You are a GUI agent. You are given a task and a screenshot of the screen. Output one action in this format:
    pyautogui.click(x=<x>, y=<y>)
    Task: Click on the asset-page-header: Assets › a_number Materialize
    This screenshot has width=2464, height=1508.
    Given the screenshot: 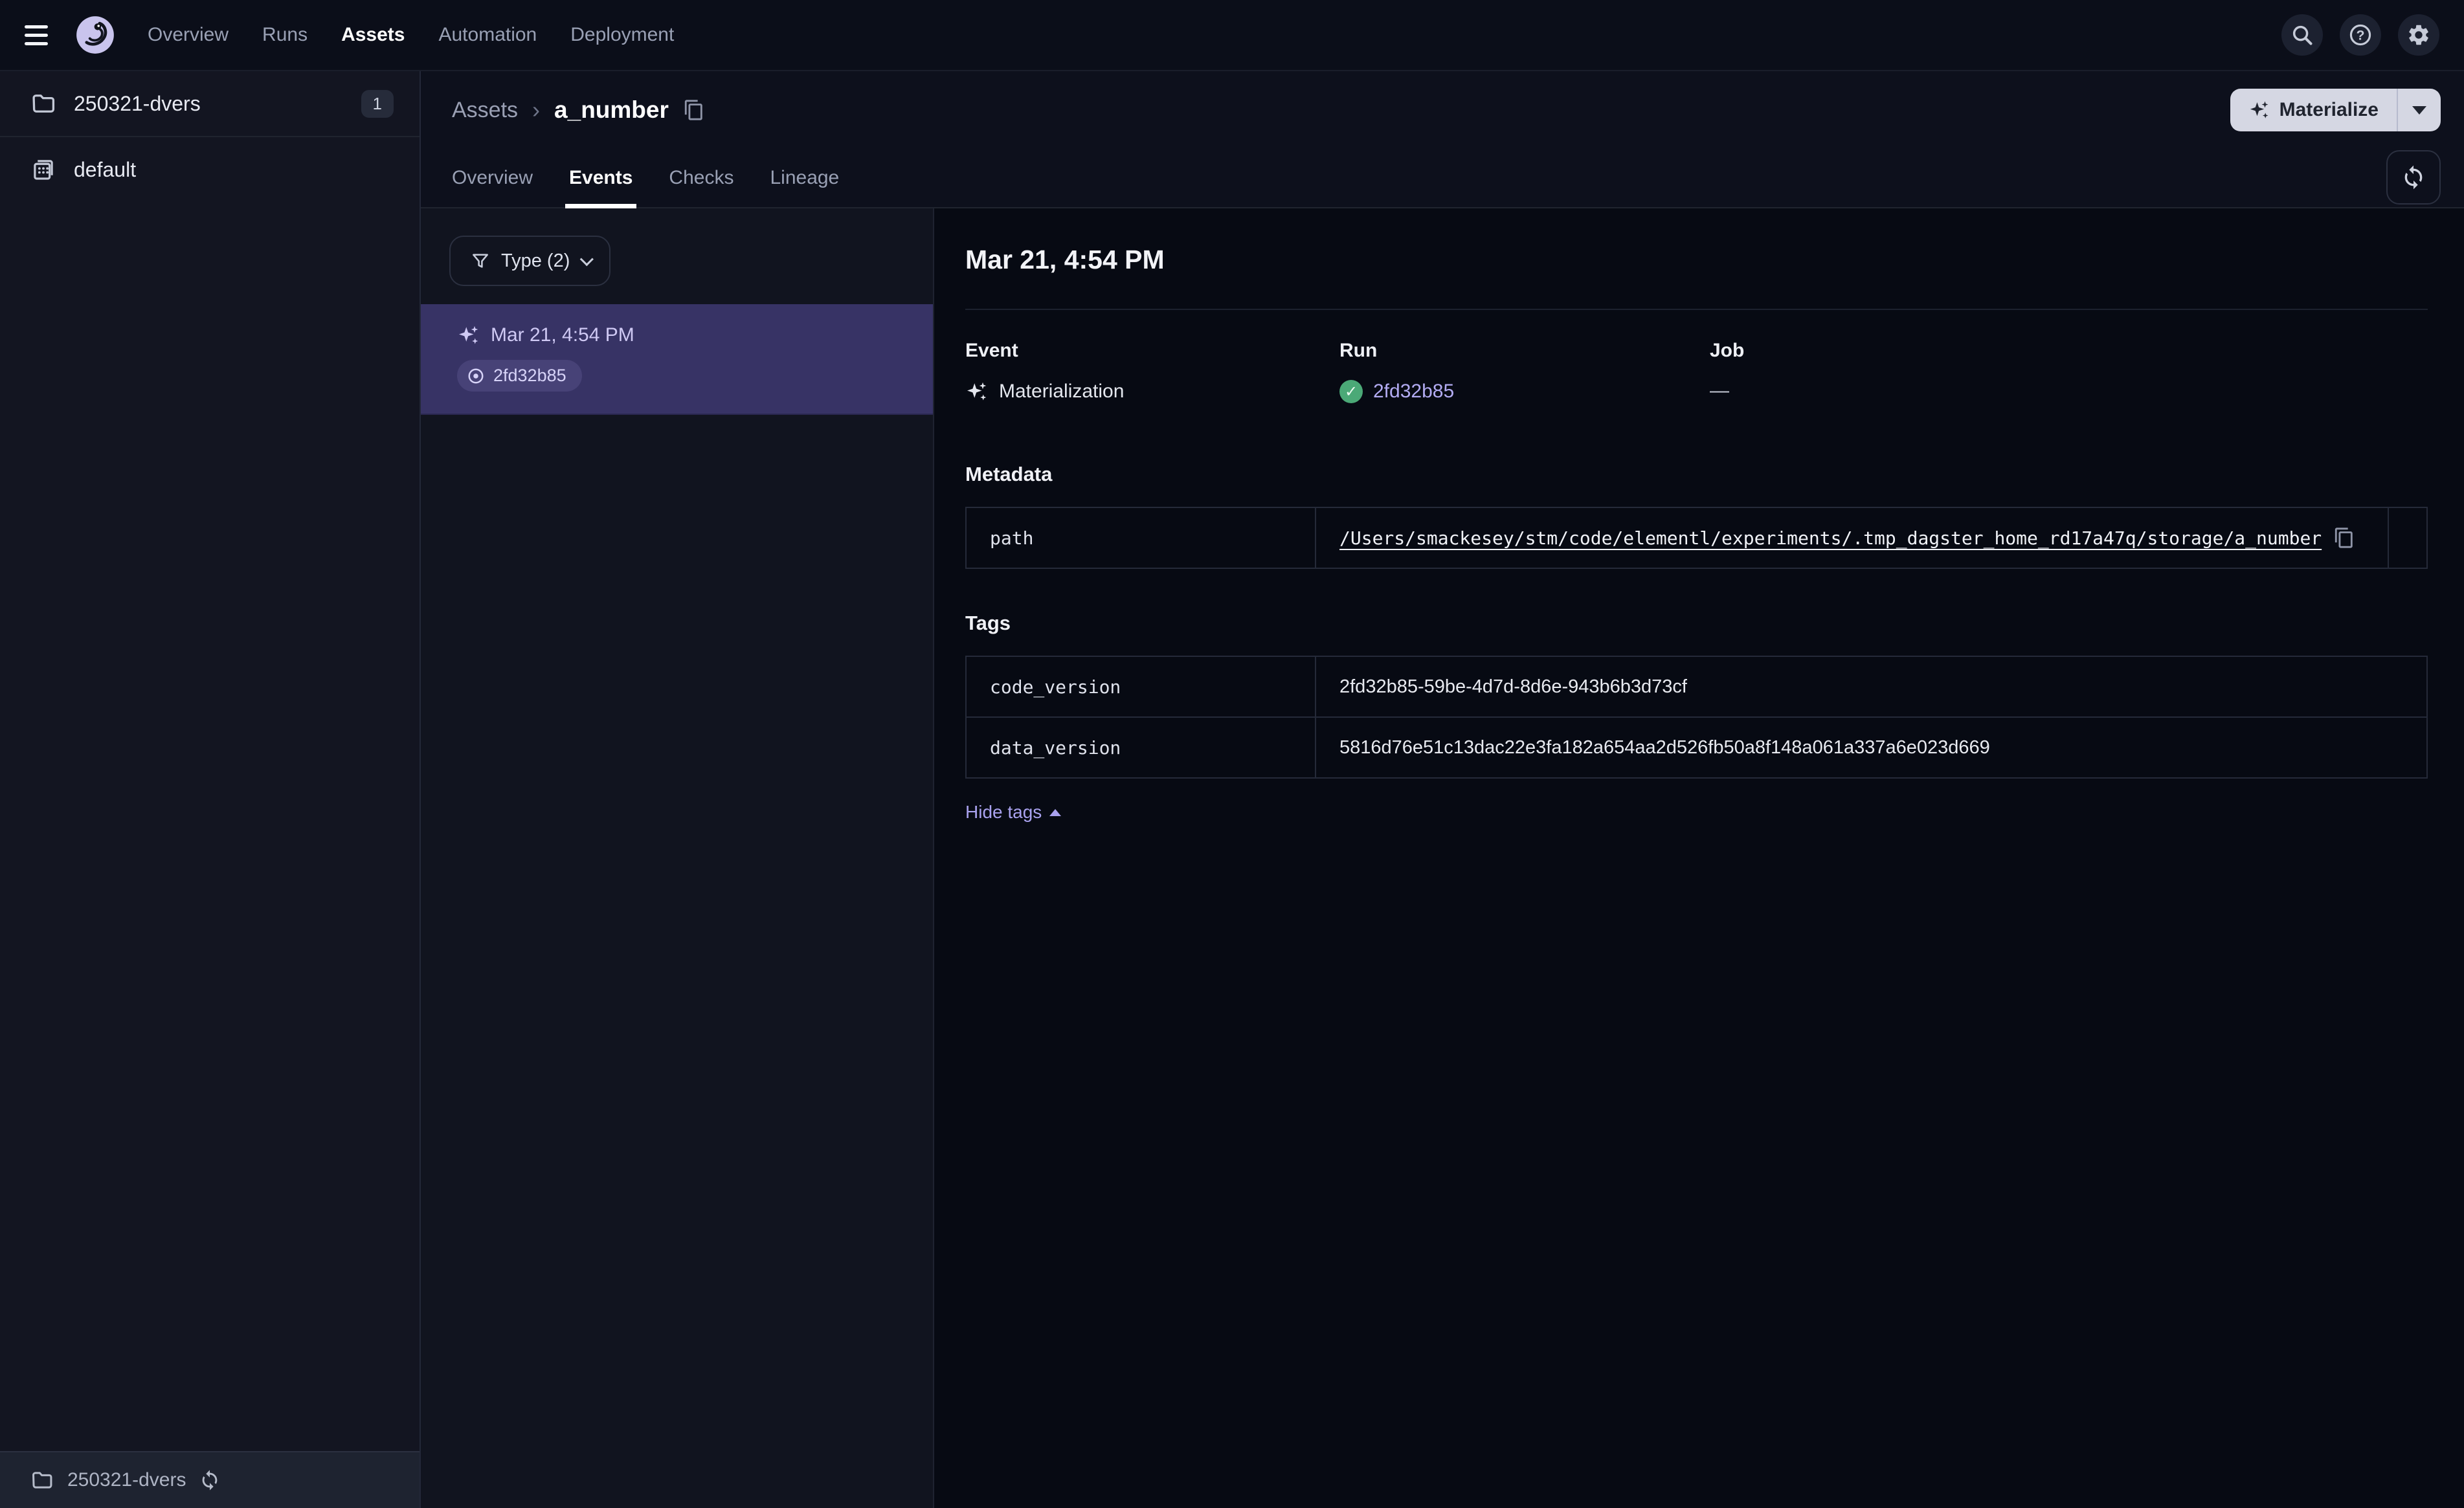 What is the action you would take?
    pyautogui.click(x=1442, y=110)
    